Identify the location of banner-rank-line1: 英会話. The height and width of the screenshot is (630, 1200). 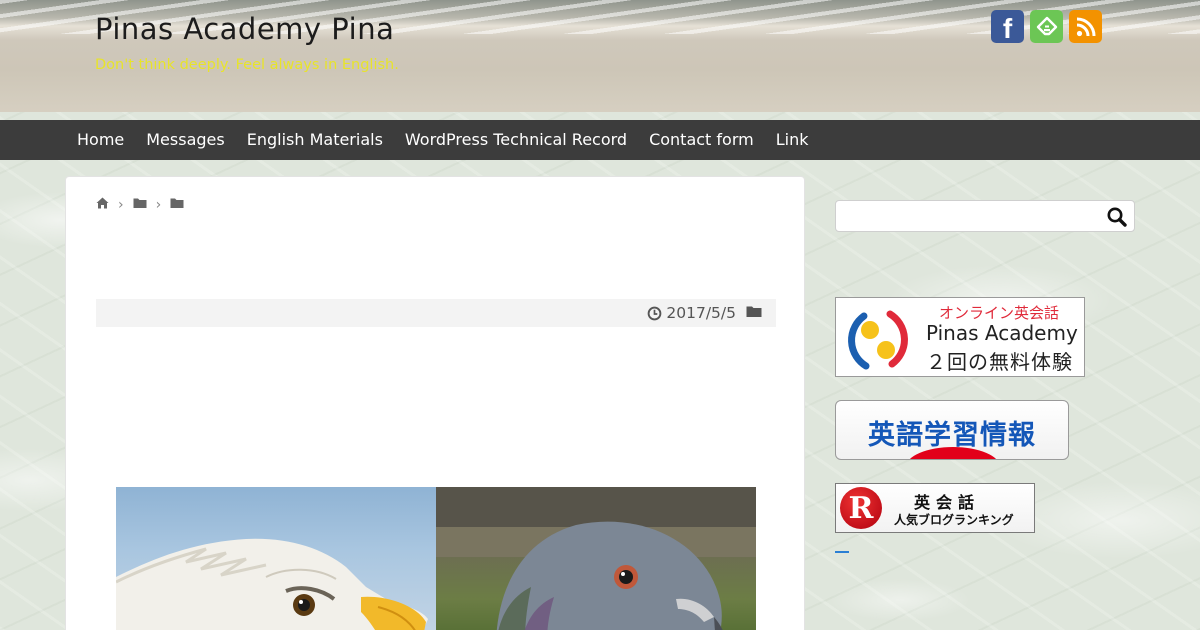
(947, 502).